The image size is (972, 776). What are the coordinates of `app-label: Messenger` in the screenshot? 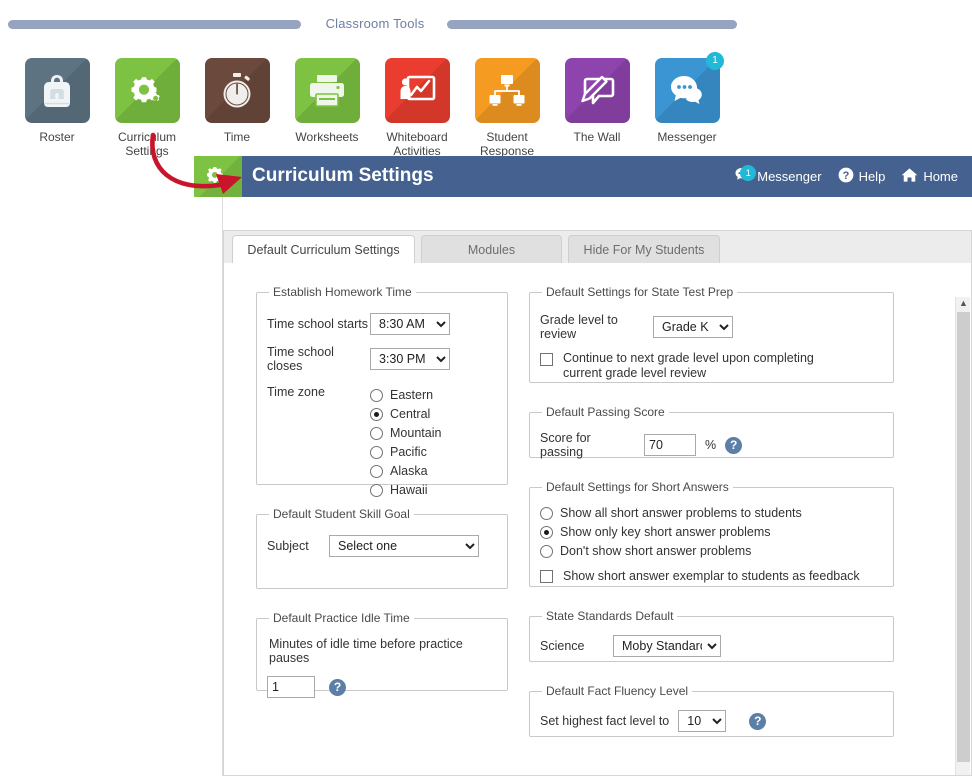 It's located at (687, 137).